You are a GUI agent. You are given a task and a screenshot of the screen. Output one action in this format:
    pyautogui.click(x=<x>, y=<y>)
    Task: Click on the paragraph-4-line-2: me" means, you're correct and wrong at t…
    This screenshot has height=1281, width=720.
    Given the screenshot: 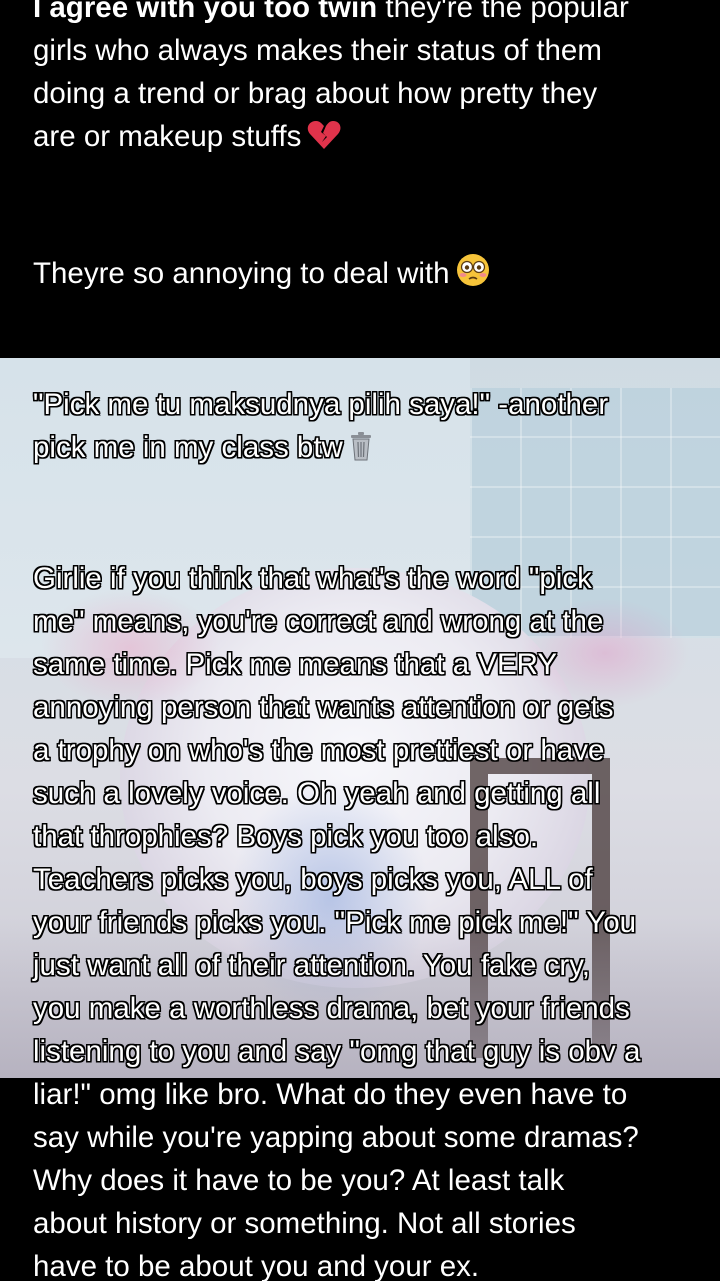 What is the action you would take?
    pyautogui.click(x=318, y=621)
    